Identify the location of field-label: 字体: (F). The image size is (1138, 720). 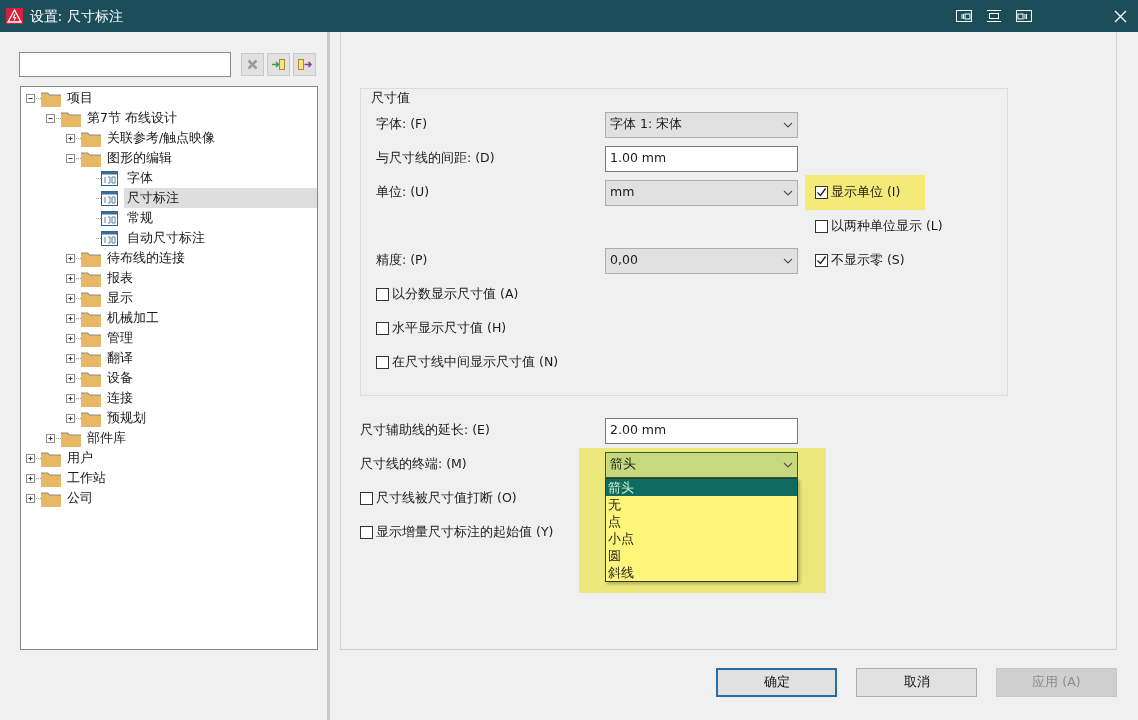
(402, 124).